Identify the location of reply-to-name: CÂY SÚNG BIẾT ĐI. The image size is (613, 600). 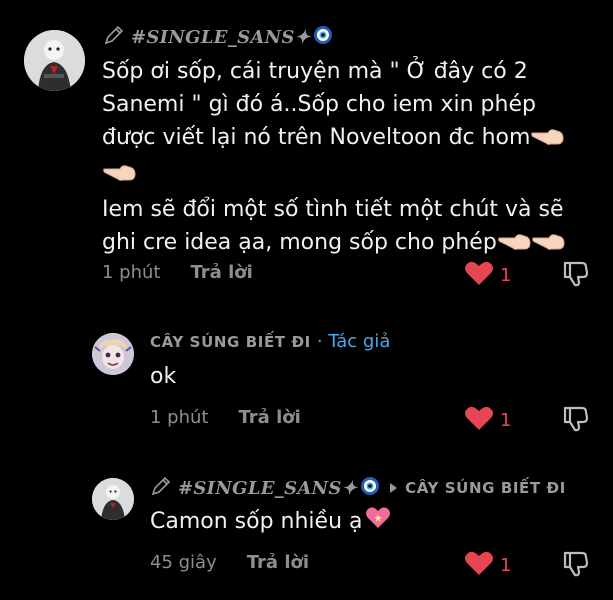
(485, 488).